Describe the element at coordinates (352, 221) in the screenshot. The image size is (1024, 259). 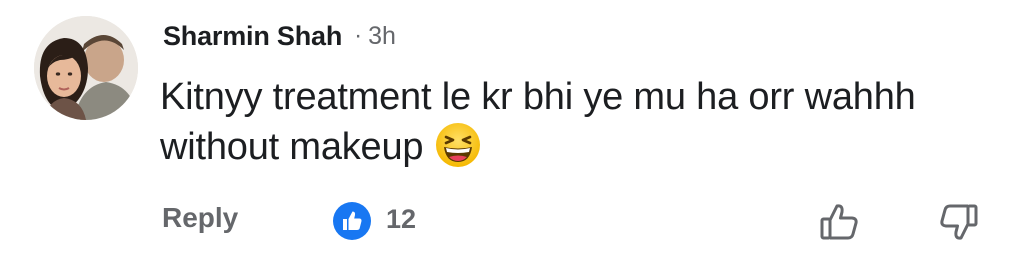
I see `thumbs-up-badge-icon` at that location.